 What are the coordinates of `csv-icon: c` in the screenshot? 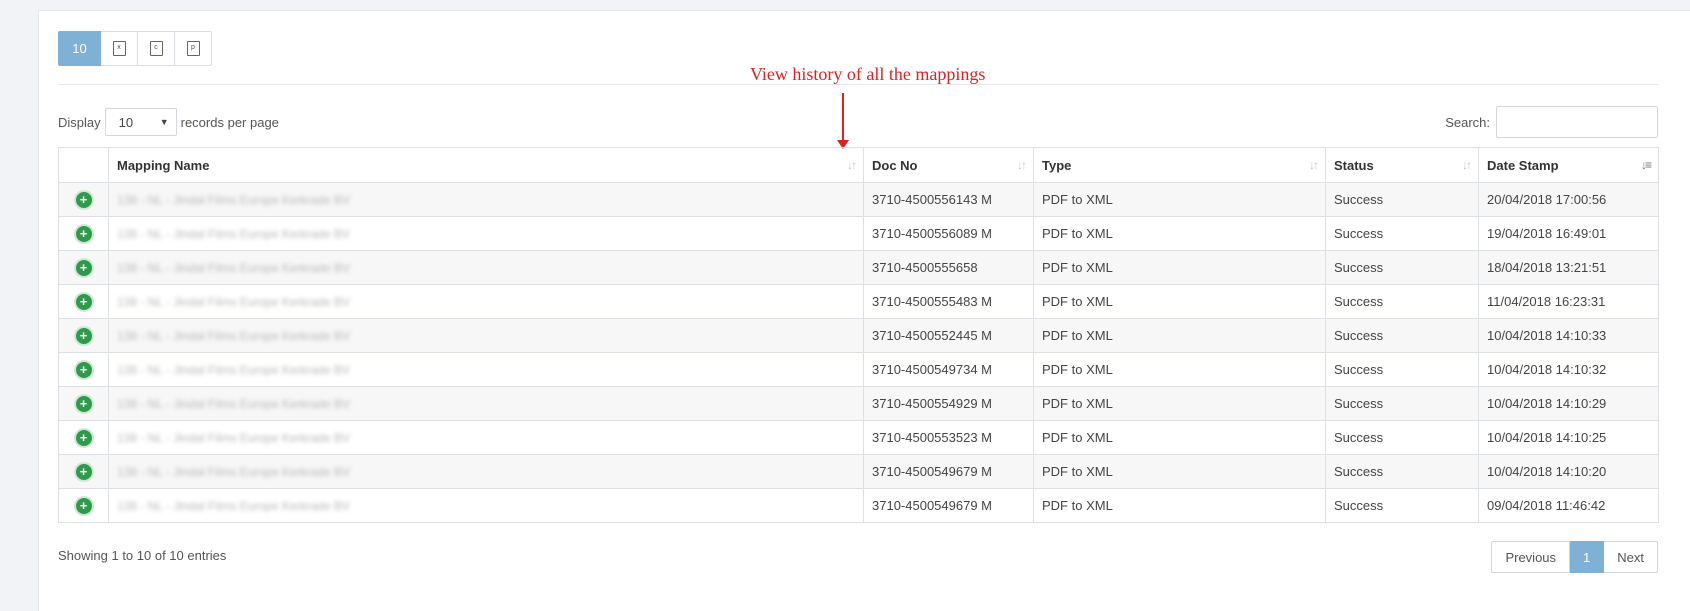 It's located at (156, 48).